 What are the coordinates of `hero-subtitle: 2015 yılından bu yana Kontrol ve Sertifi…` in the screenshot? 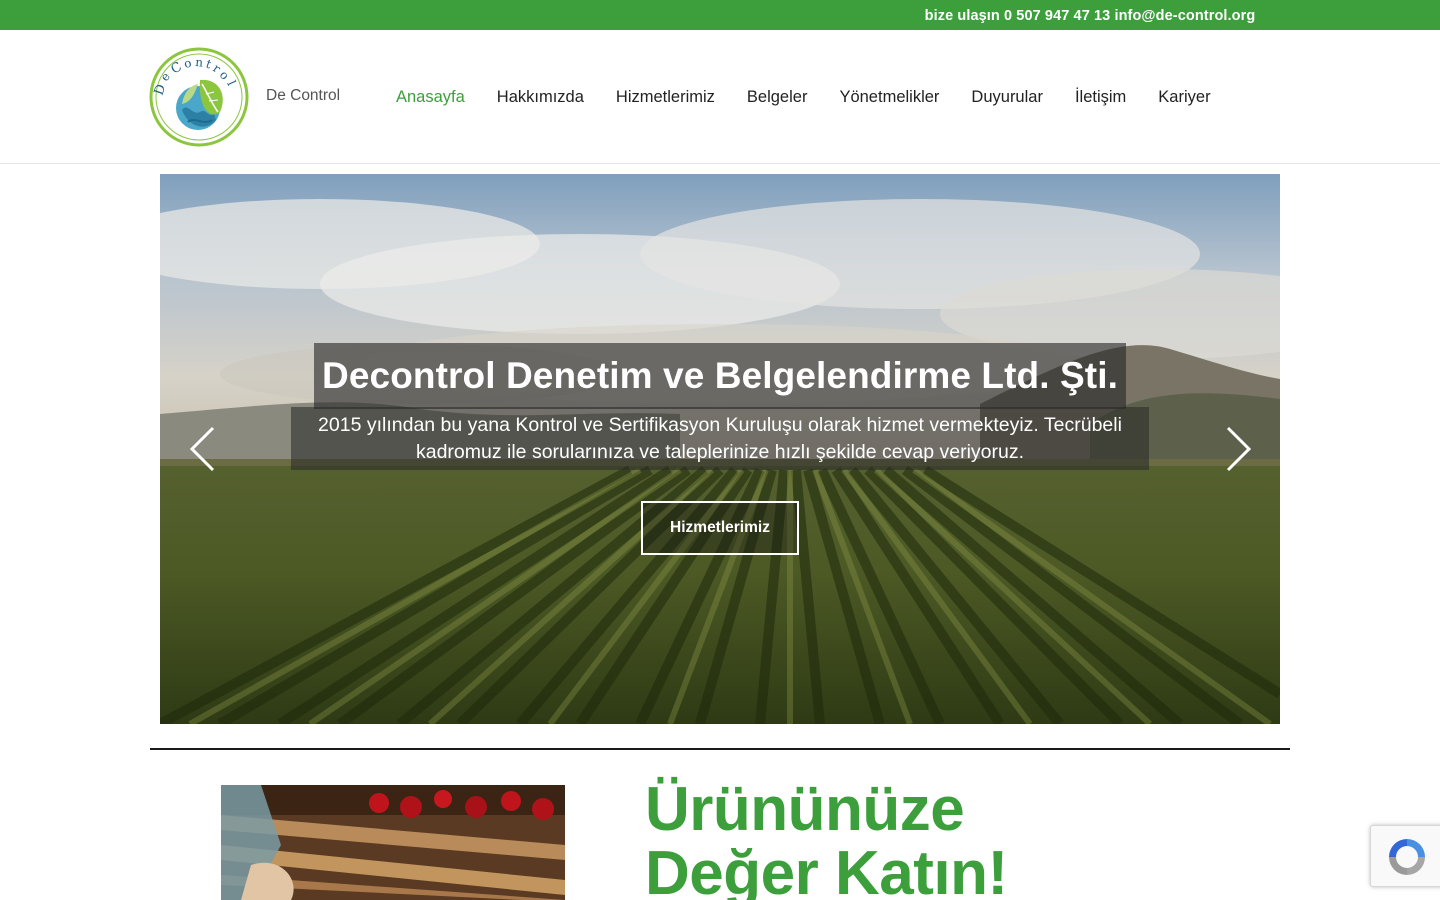 It's located at (720, 438).